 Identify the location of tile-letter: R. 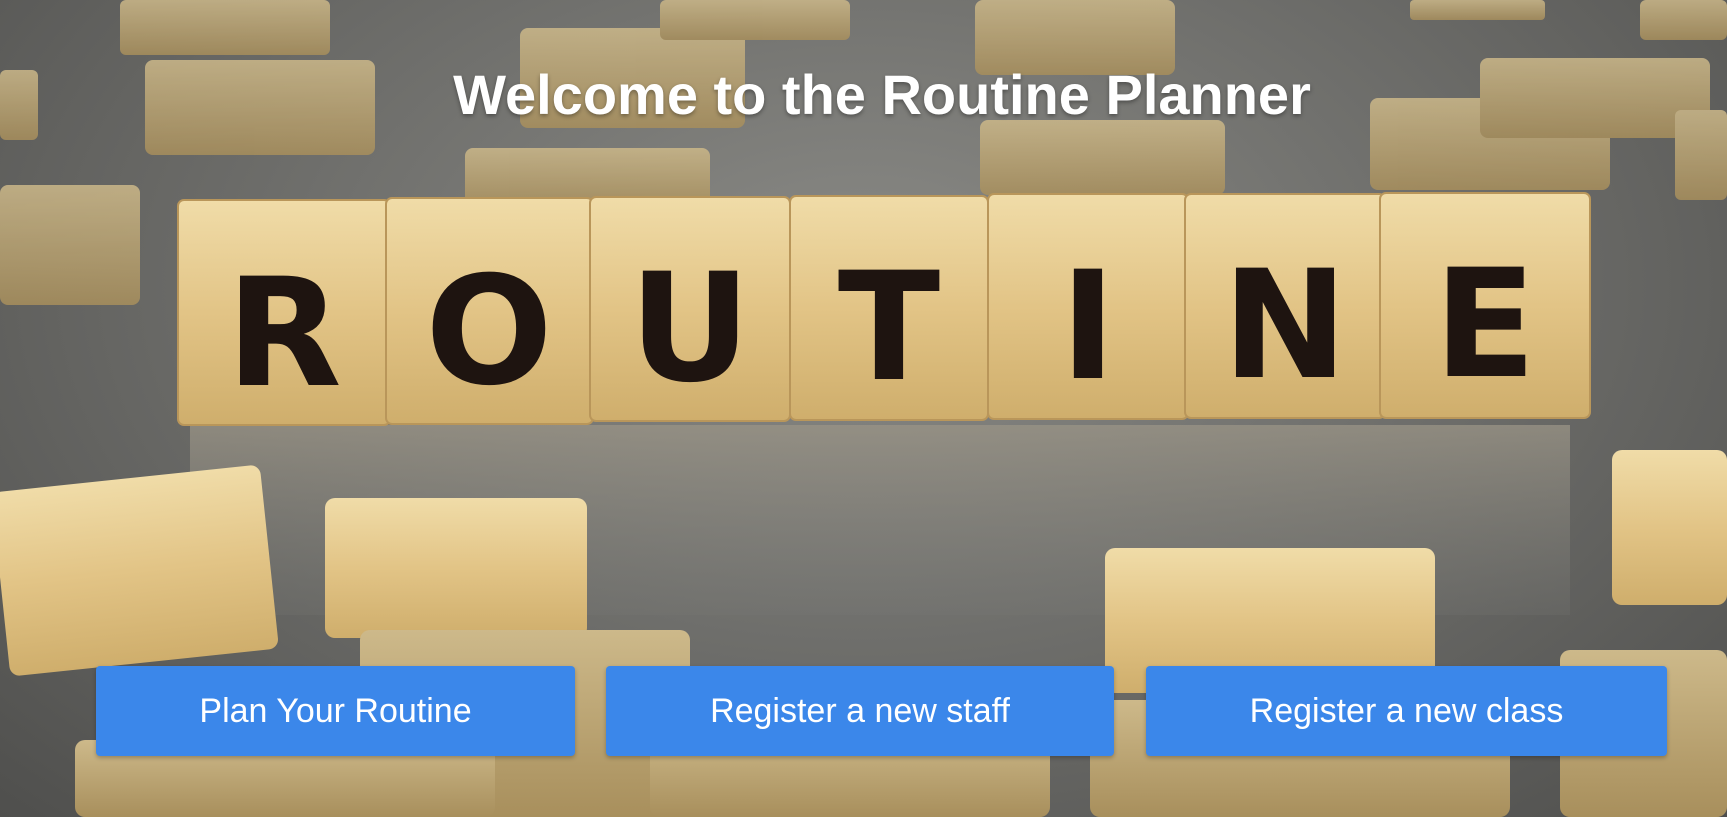
(284, 334).